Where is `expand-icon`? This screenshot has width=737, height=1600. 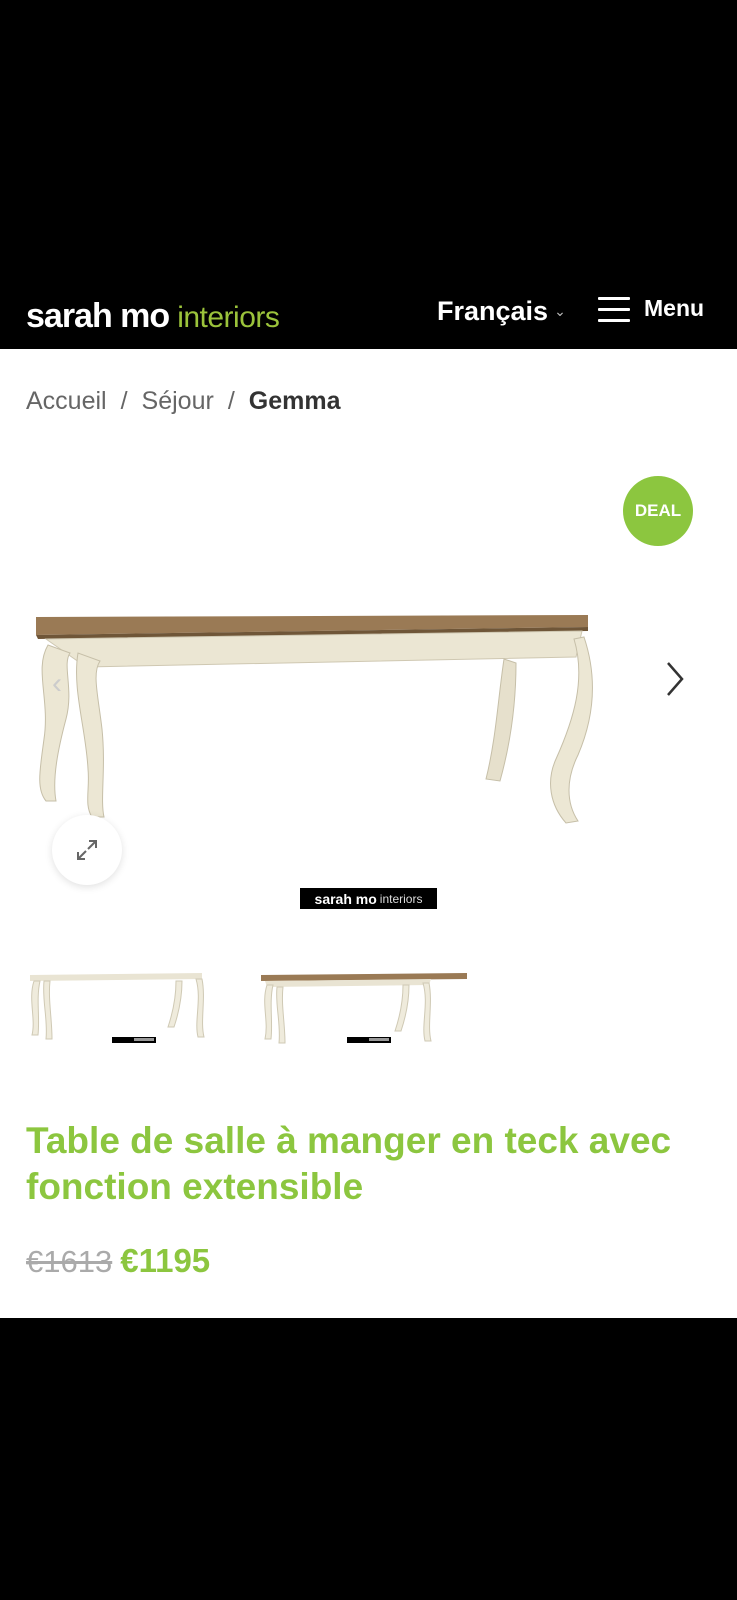 expand-icon is located at coordinates (87, 850).